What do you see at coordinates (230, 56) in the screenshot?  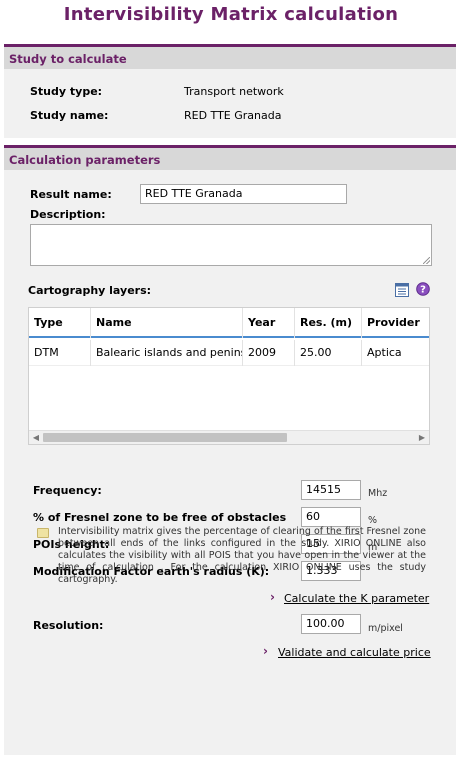 I see `study-panel-header: Study to calculate` at bounding box center [230, 56].